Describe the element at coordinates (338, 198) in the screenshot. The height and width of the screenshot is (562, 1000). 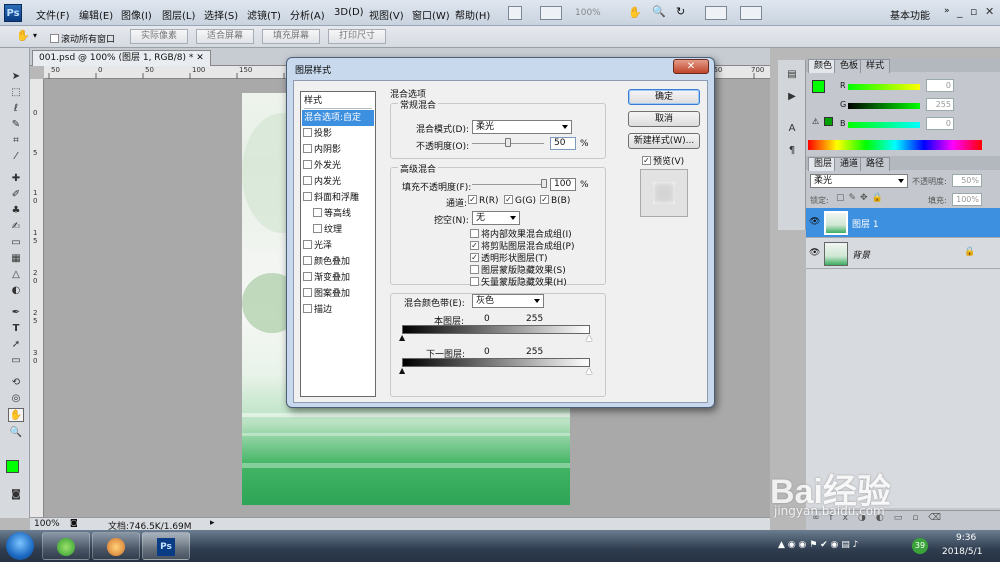
I see `style-bevel-emboss: 斜面和浮雕` at that location.